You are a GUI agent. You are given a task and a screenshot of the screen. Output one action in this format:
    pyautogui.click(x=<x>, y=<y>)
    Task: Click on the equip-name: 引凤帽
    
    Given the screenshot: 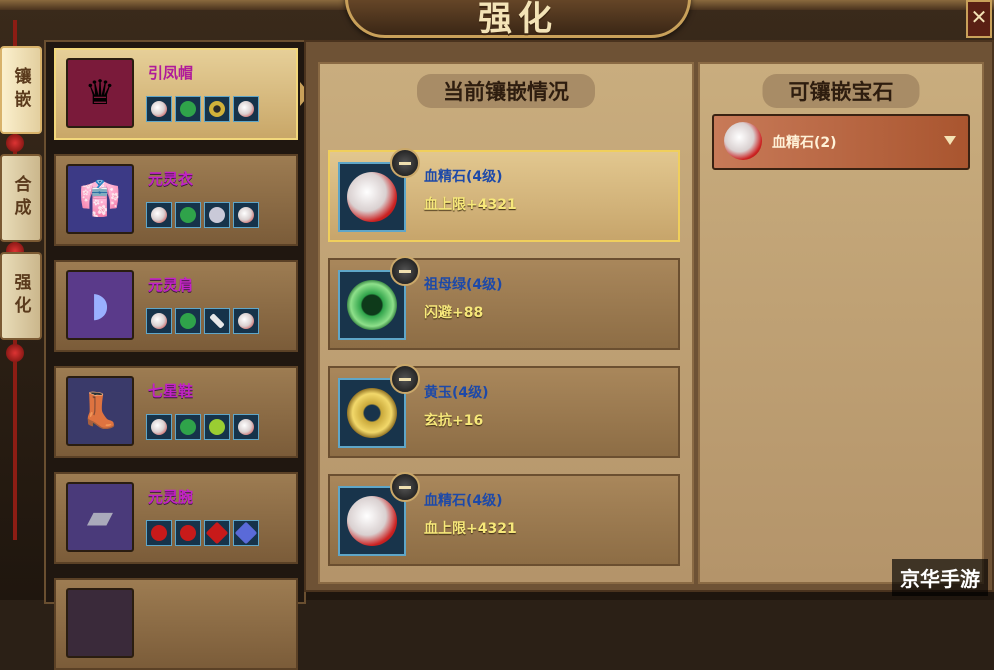 What is the action you would take?
    pyautogui.click(x=171, y=73)
    